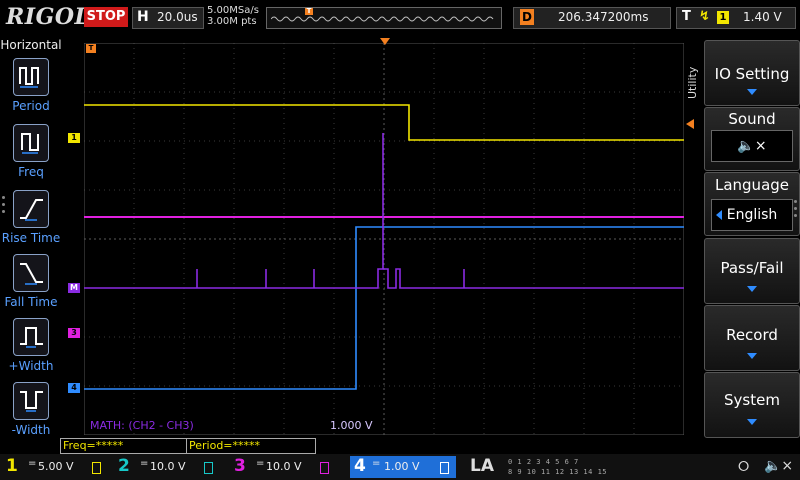 This screenshot has height=480, width=800. I want to click on ch3-status: 3 = 10.0 V, so click(286, 467).